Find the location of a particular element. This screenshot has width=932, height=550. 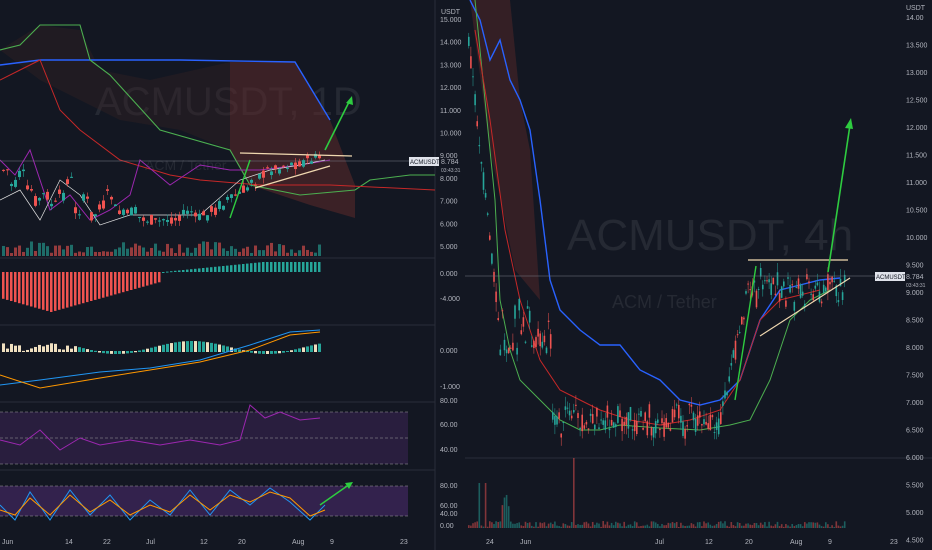

right-price-tick: 14.00 is located at coordinates (915, 18).